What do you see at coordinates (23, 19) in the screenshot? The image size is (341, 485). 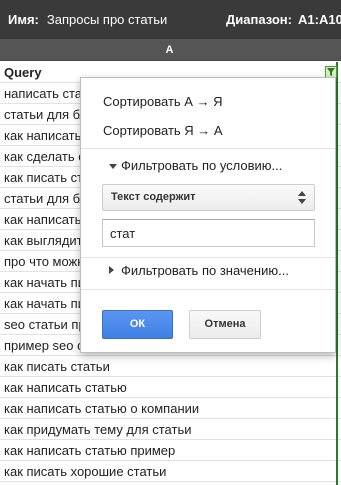 I see `filter-name-label: Имя:` at bounding box center [23, 19].